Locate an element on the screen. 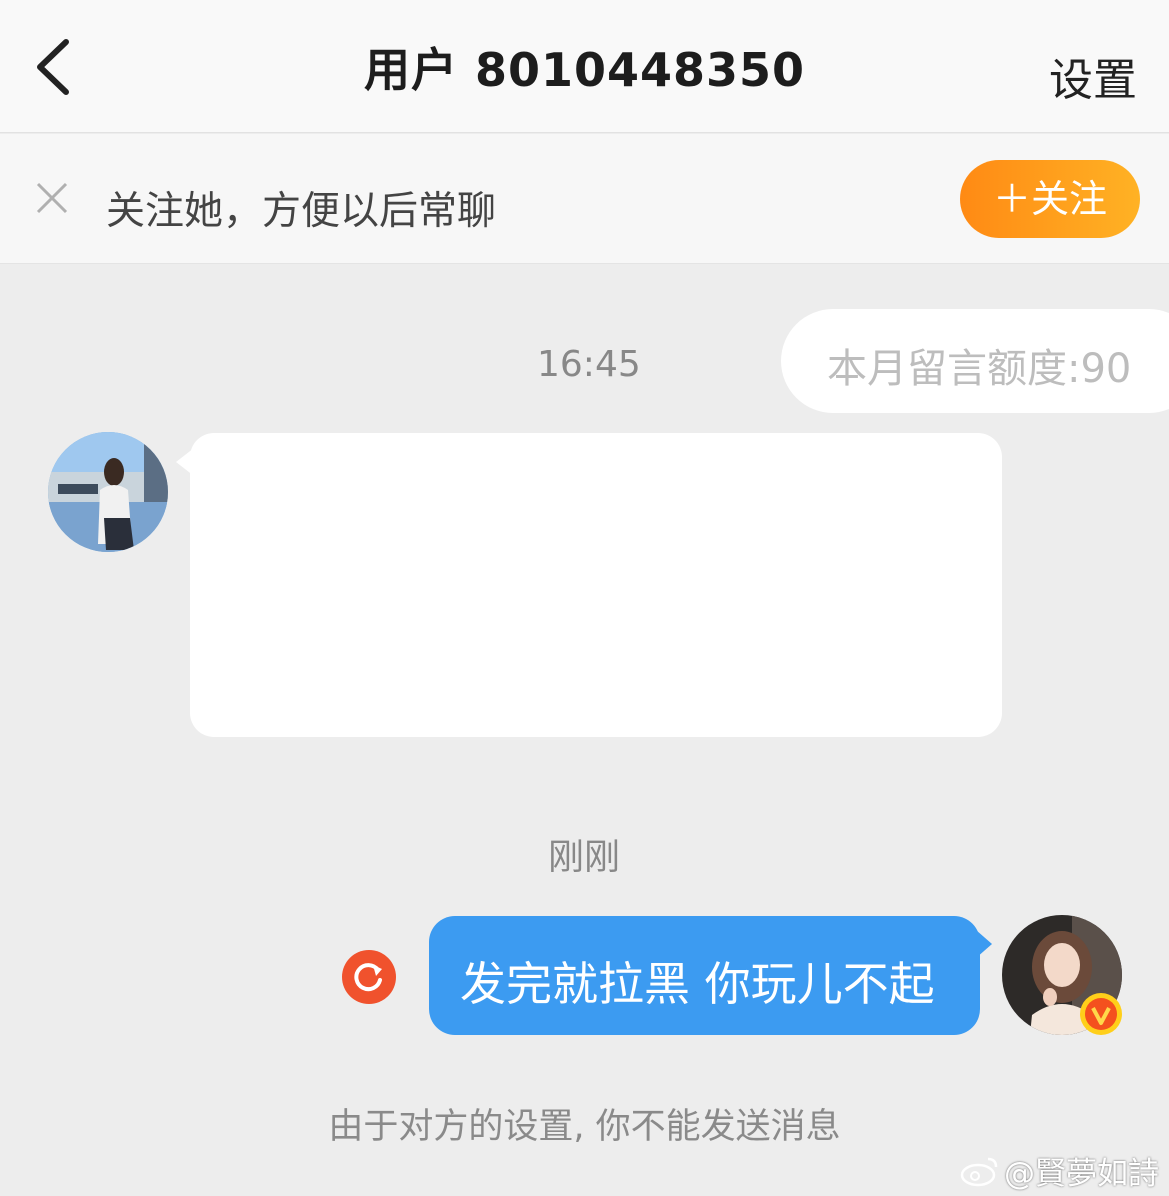 The image size is (1169, 1196). follow-button: ＋关注 is located at coordinates (1050, 199).